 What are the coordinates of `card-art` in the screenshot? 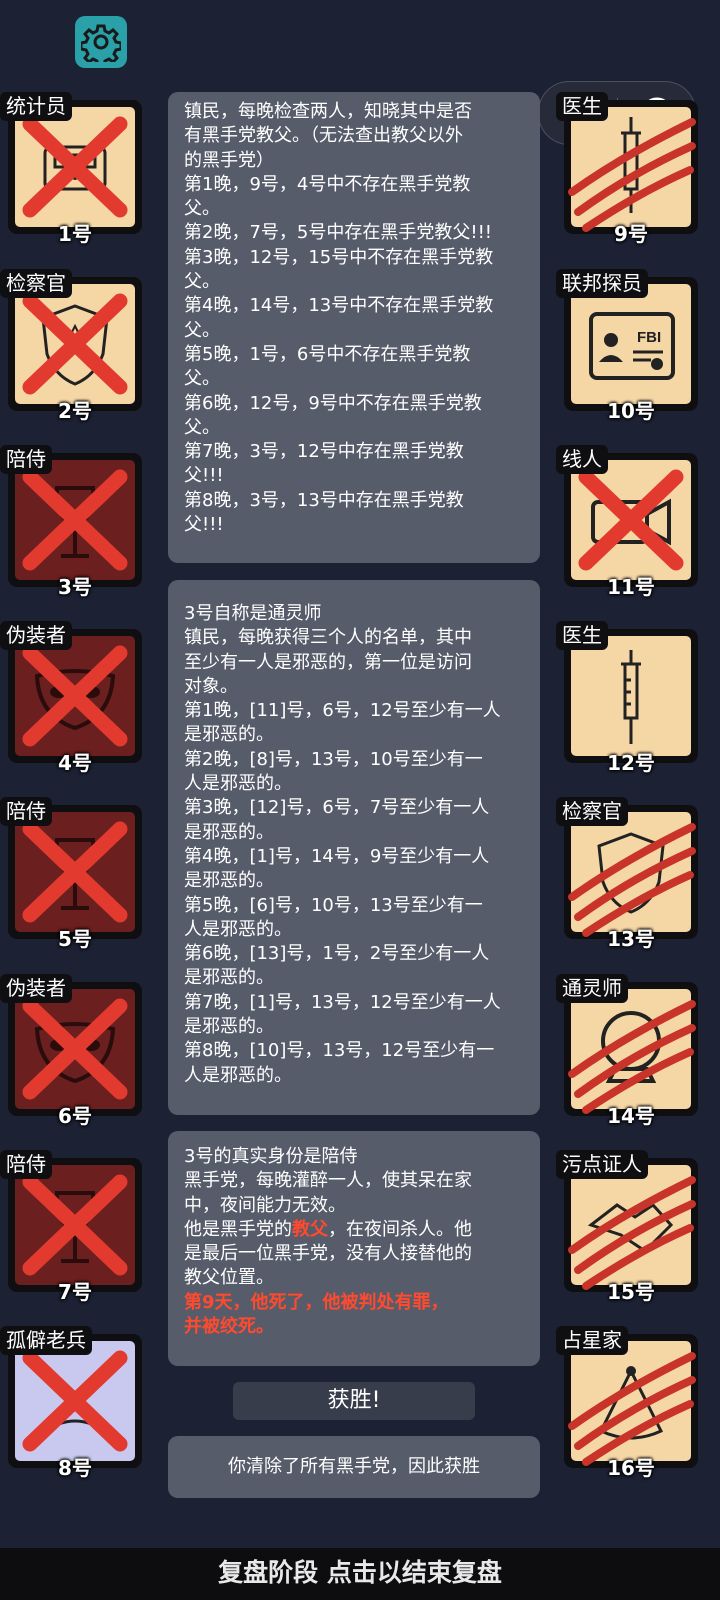 It's located at (631, 696).